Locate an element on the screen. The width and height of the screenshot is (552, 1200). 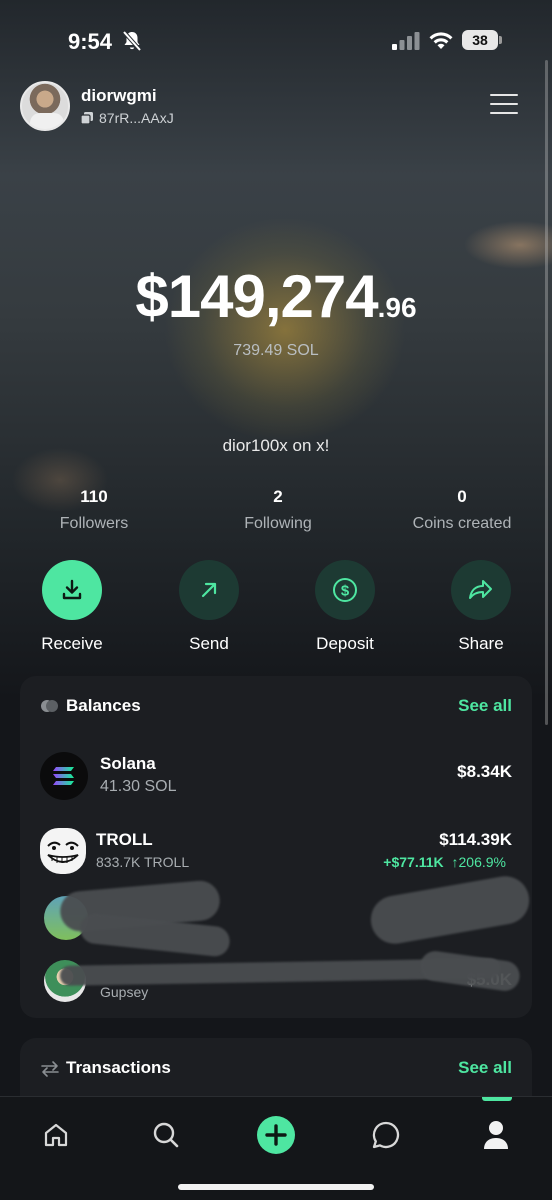
battery-level: 38 is located at coordinates (480, 40).